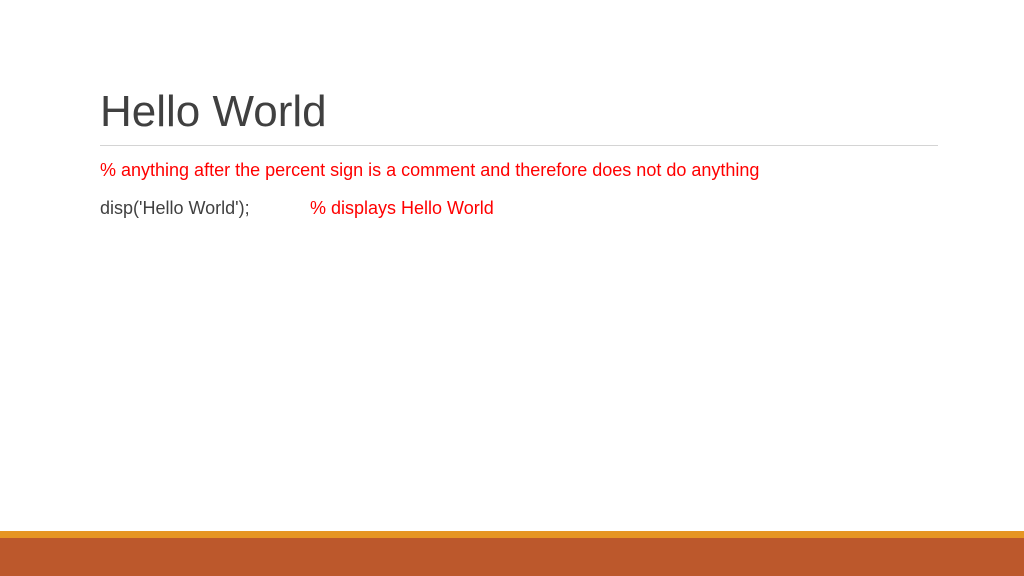 The height and width of the screenshot is (576, 1024). Describe the element at coordinates (213, 111) in the screenshot. I see `slide-title: Hello World` at that location.